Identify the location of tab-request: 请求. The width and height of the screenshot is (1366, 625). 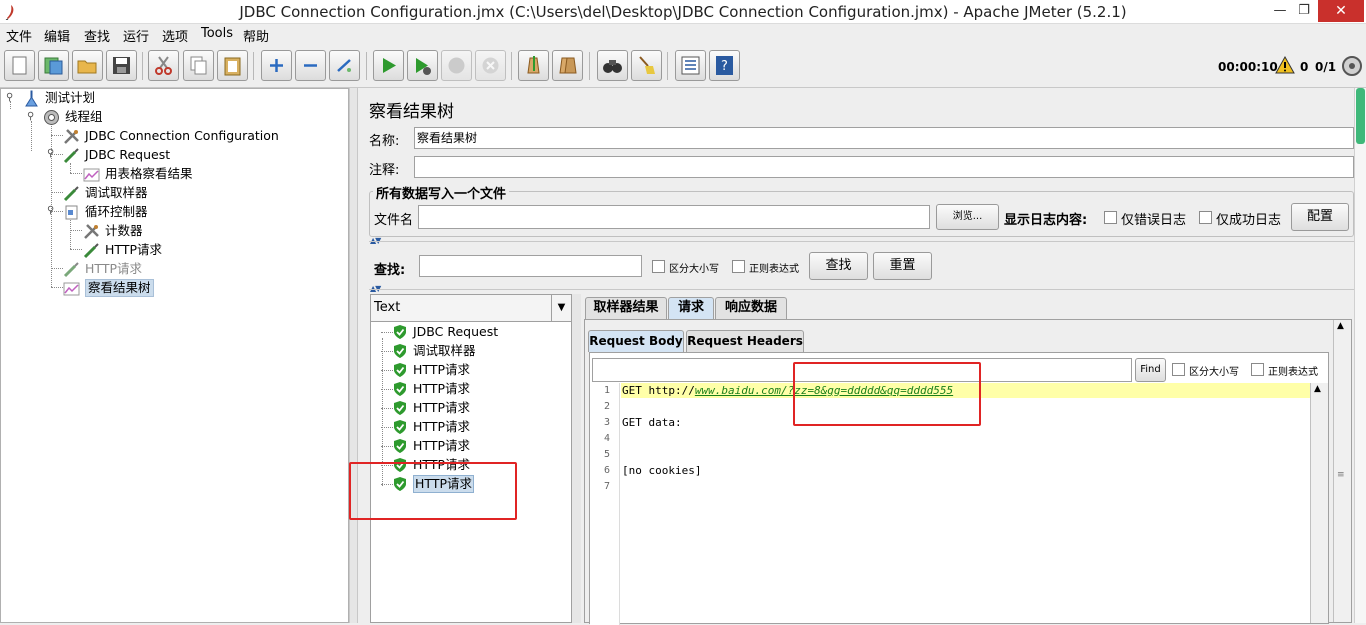
(691, 308).